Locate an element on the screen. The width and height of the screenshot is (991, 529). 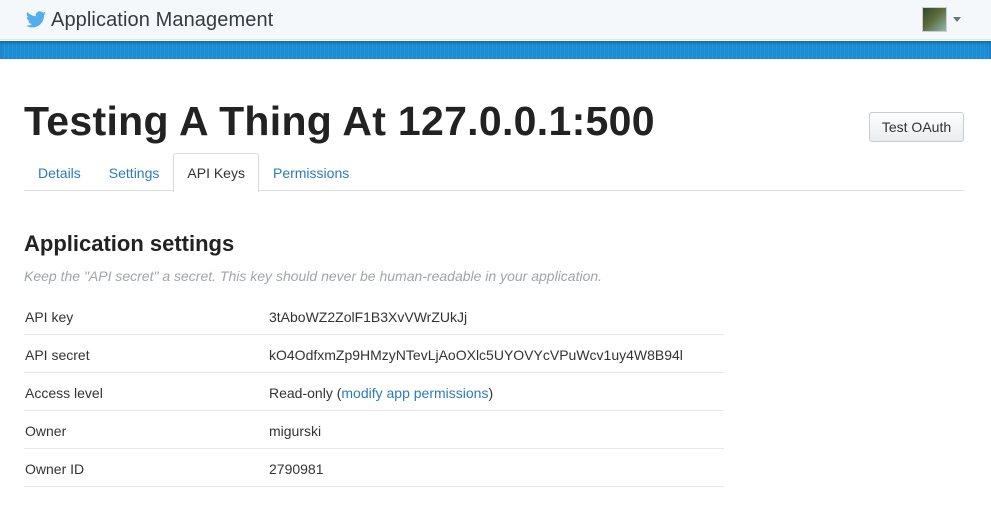
brand-link: Application Management is located at coordinates (148, 20).